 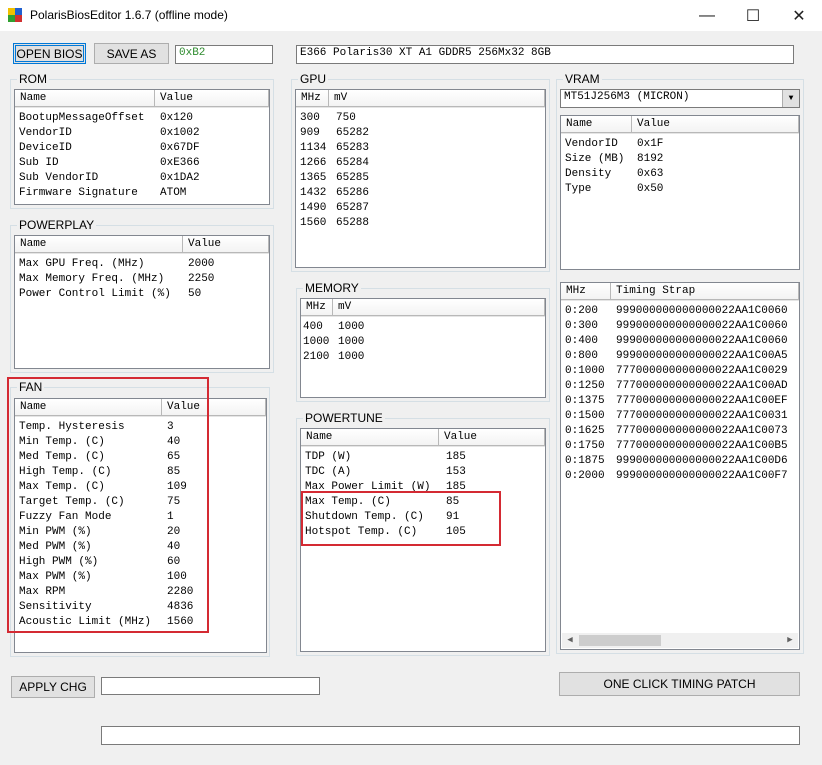 I want to click on minimize-button: —, so click(x=707, y=15).